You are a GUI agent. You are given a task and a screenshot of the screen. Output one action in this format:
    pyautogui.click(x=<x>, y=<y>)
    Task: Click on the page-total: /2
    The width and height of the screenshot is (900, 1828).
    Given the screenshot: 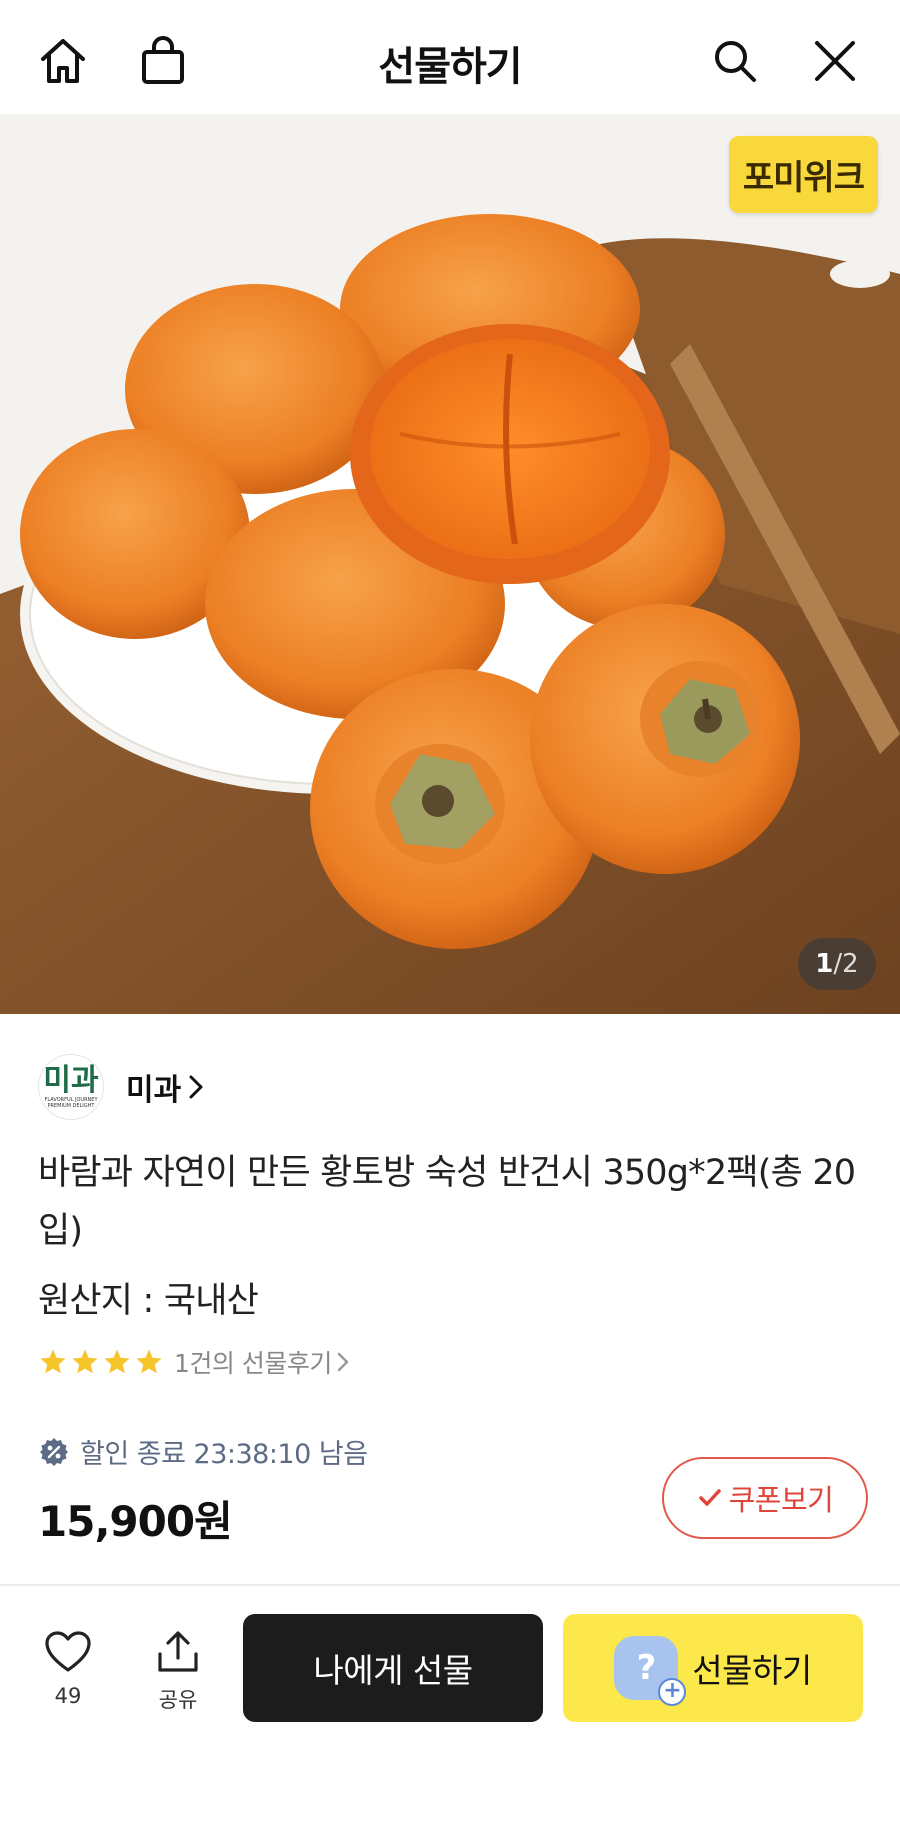 What is the action you would take?
    pyautogui.click(x=846, y=964)
    